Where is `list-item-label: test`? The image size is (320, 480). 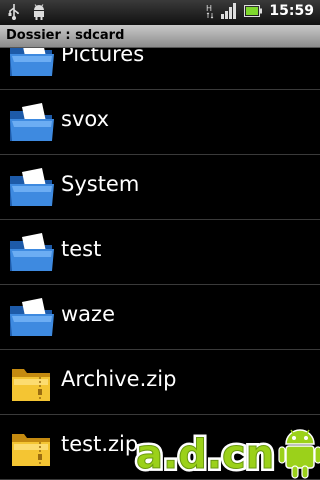
list-item-label: test is located at coordinates (81, 249).